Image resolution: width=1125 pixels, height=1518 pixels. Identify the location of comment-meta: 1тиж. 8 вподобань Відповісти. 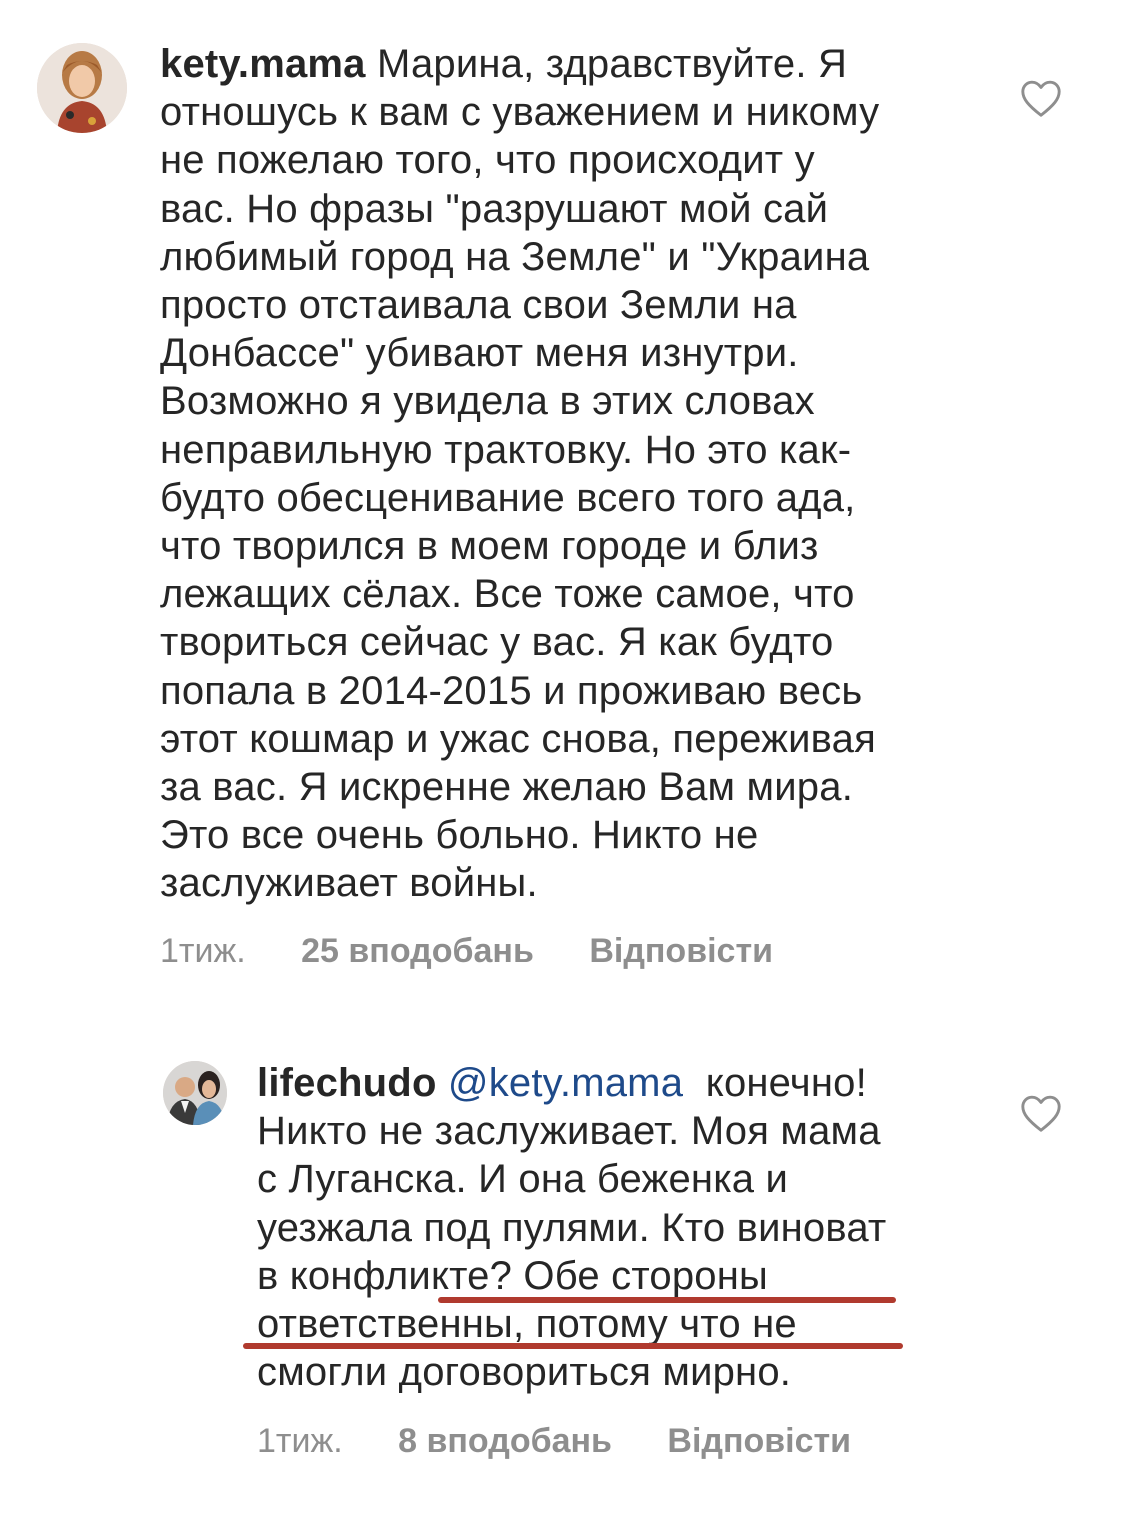
(554, 1441).